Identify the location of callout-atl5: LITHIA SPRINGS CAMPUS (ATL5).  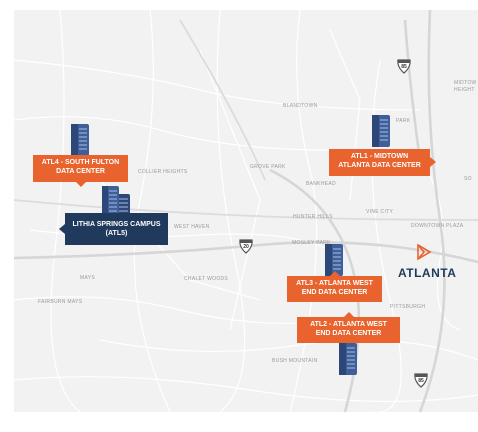
(116, 229).